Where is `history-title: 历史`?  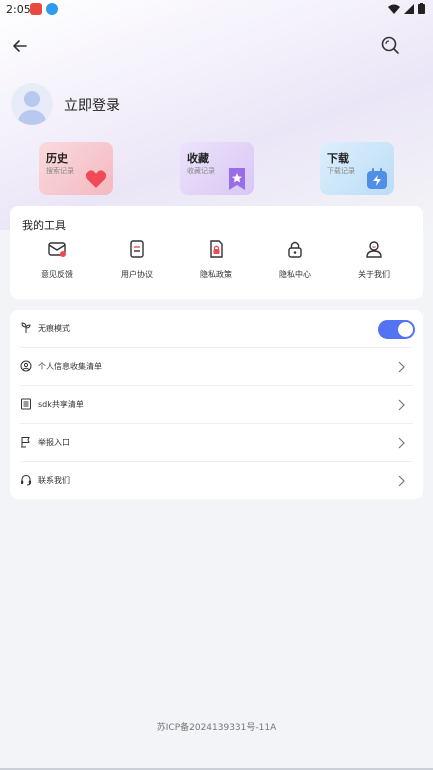 history-title: 历史 is located at coordinates (57, 158).